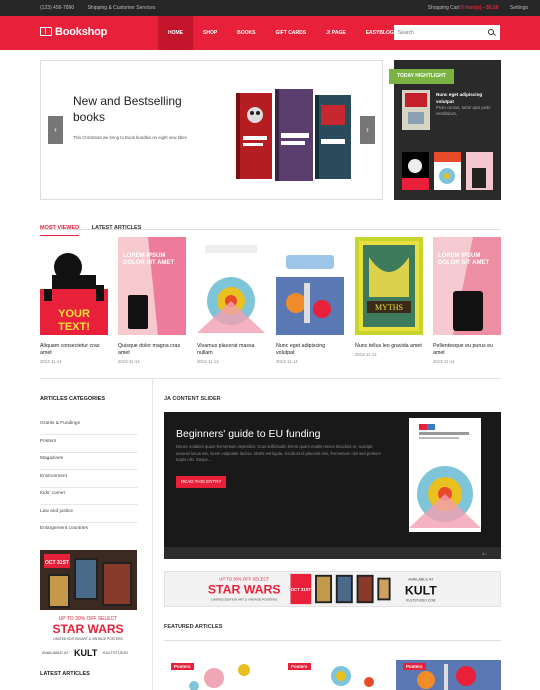 This screenshot has height=690, width=540. I want to click on banner-subtitle: LIMITED EDITION ART & VINTAGE POSTERS, so click(243, 599).